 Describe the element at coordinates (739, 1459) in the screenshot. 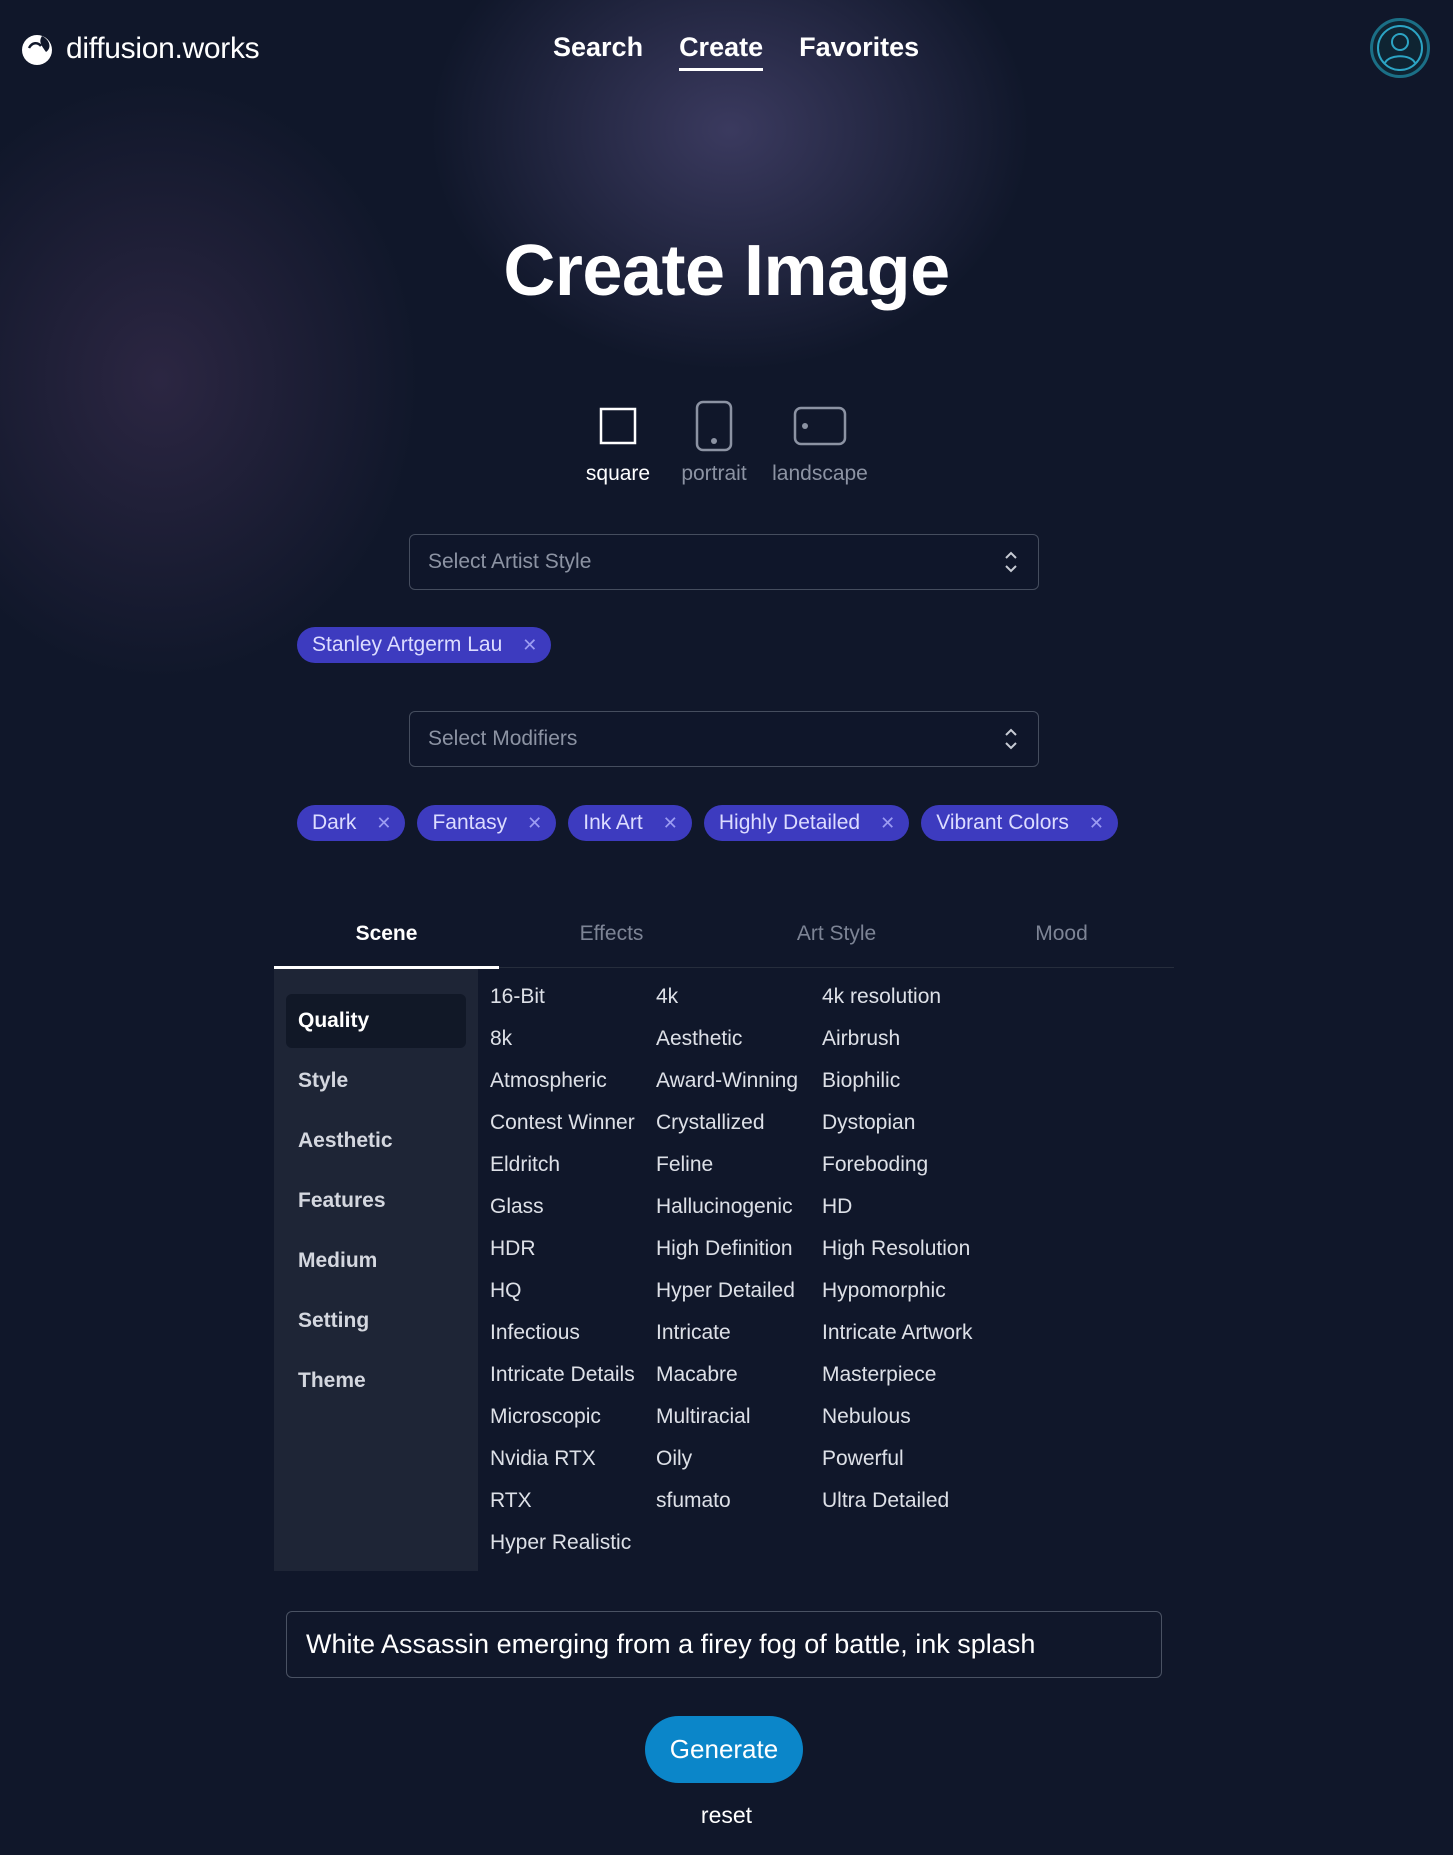

I see `modifier-option: Oily` at that location.